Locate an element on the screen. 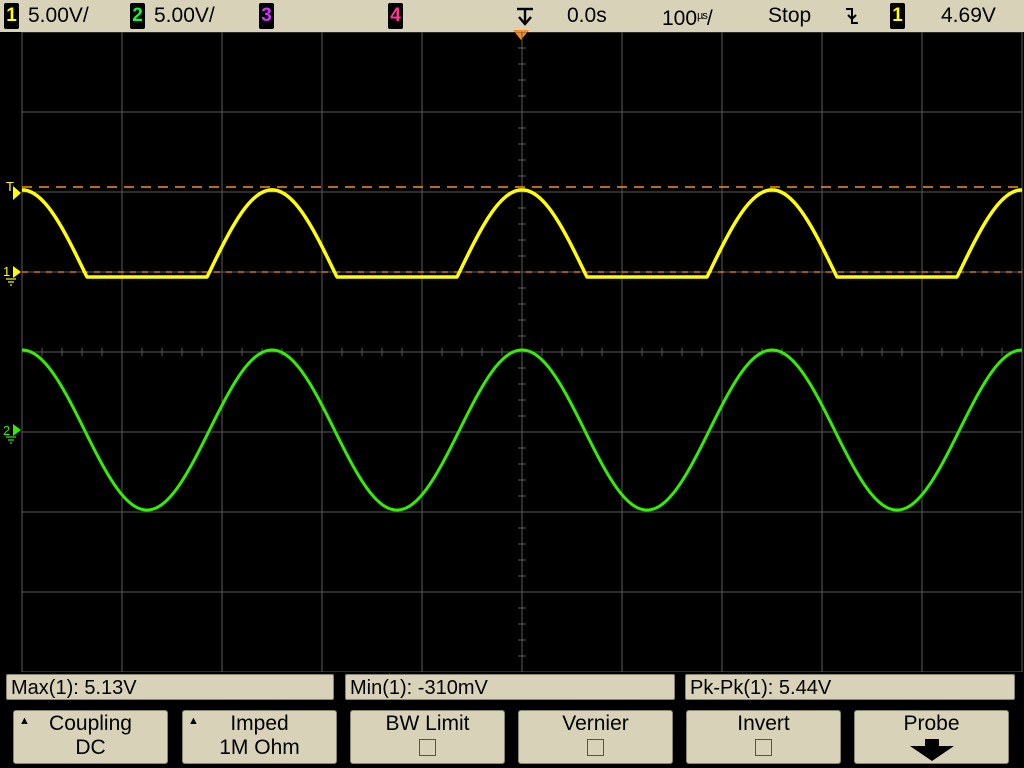 This screenshot has width=1024, height=768. impedance-label: Imped is located at coordinates (259, 723).